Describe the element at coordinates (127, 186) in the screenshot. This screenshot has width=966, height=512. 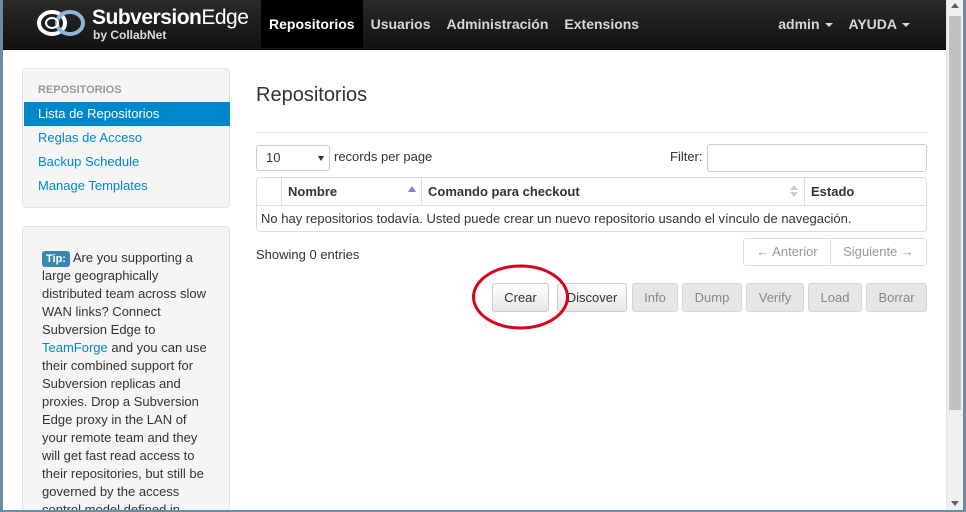
I see `sidebar-item-manage-templates: Manage Templates` at that location.